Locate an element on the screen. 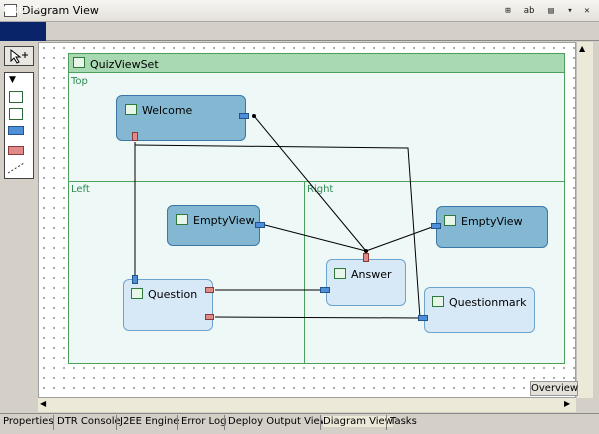 The height and width of the screenshot is (434, 599). tab-deploy-output-view: Deploy Output View is located at coordinates (278, 421).